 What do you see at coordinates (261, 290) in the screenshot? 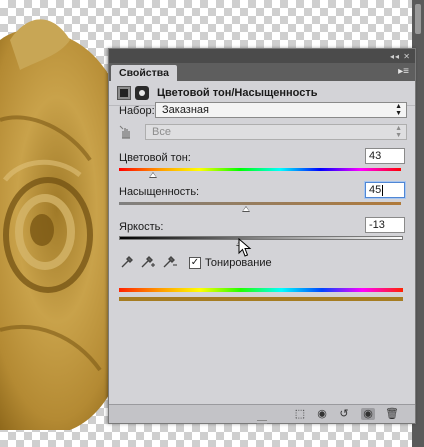
I see `input-color-bar` at bounding box center [261, 290].